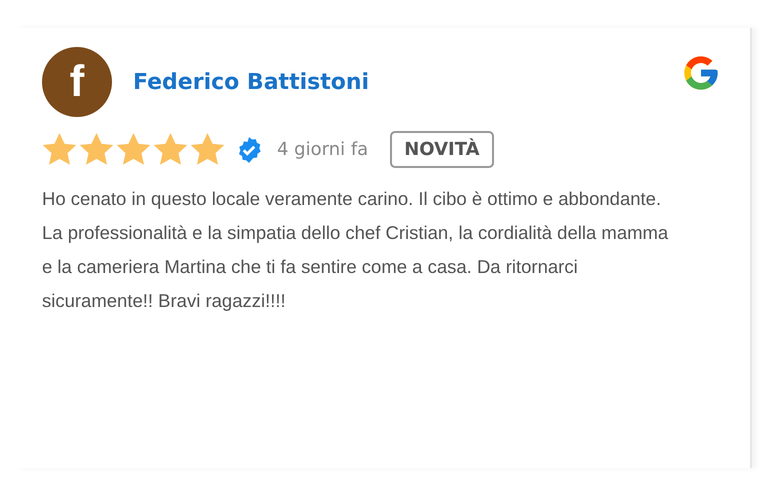  I want to click on author-name: Federico Battistoni, so click(251, 82).